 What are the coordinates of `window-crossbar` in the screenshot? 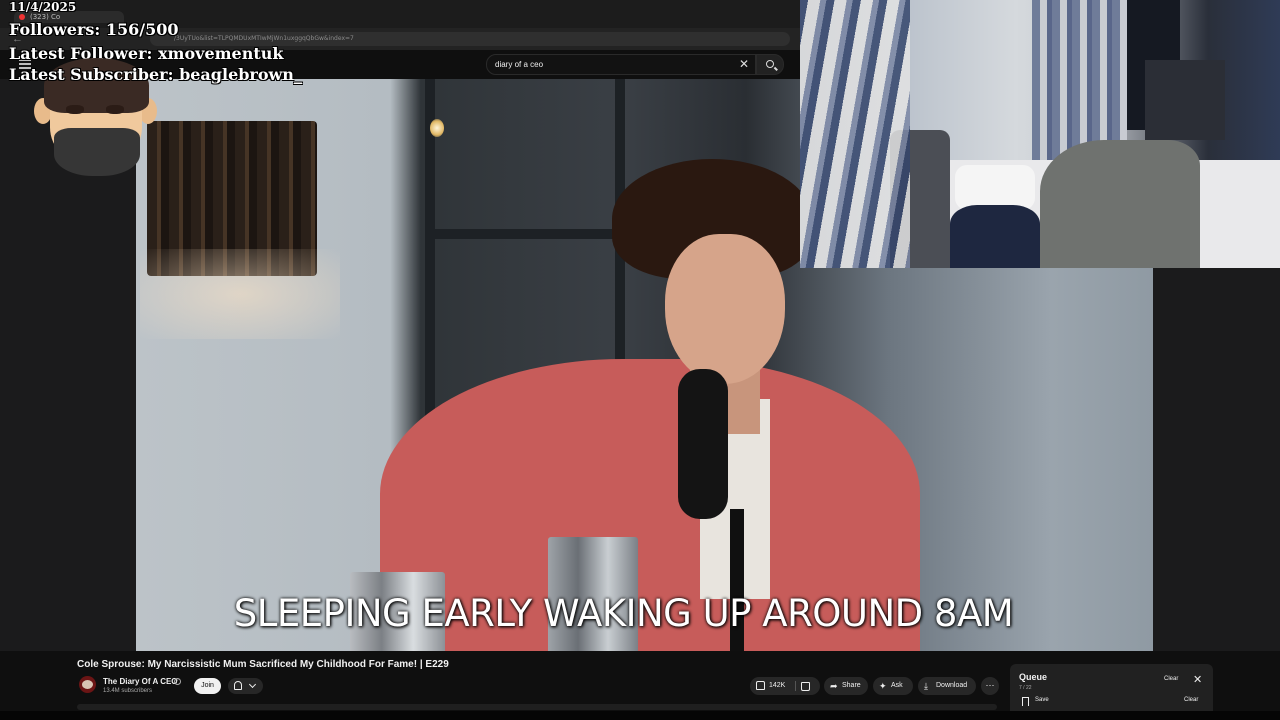 It's located at (525, 234).